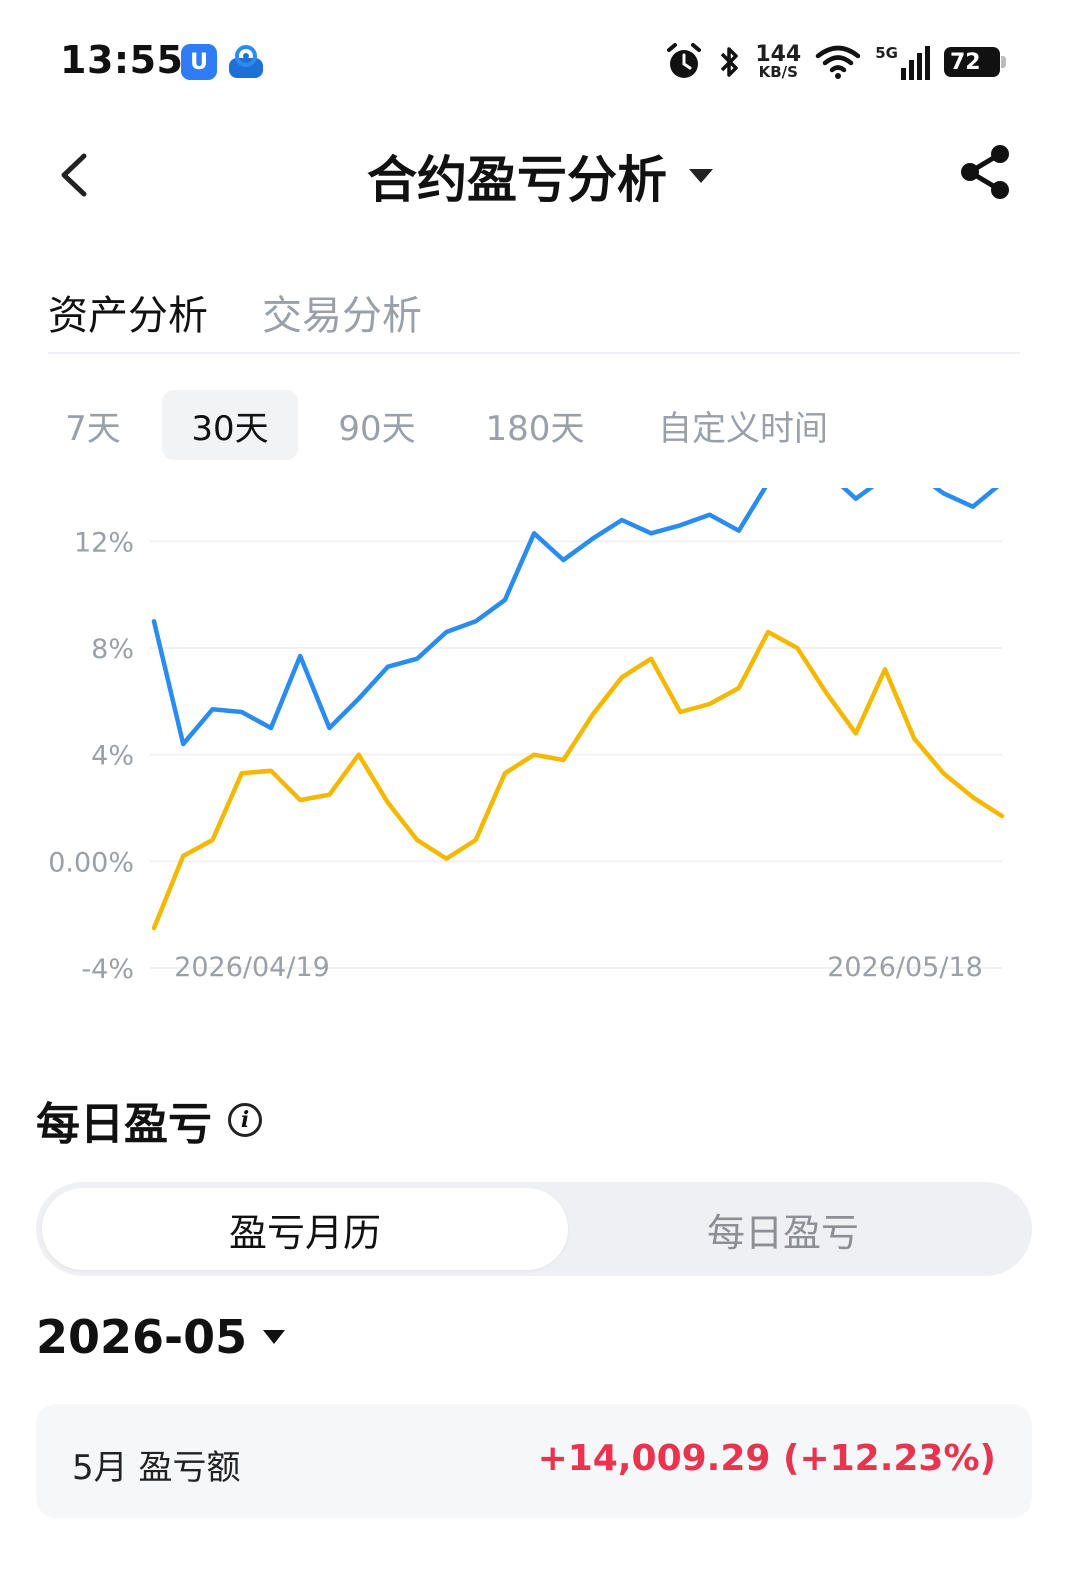 The width and height of the screenshot is (1080, 1586). What do you see at coordinates (93, 425) in the screenshot?
I see `range-7-days: 7天` at bounding box center [93, 425].